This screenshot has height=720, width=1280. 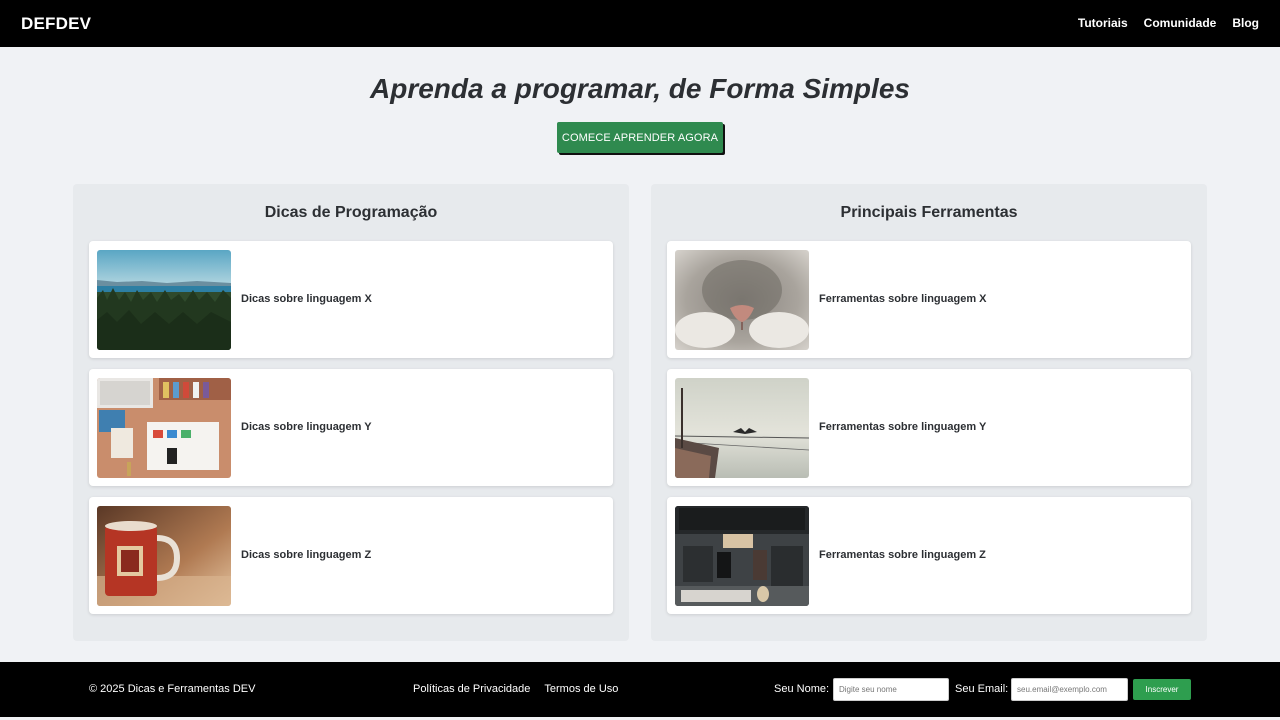 I want to click on start-learning-button: COMECE APRENDER AGORA, so click(x=640, y=137).